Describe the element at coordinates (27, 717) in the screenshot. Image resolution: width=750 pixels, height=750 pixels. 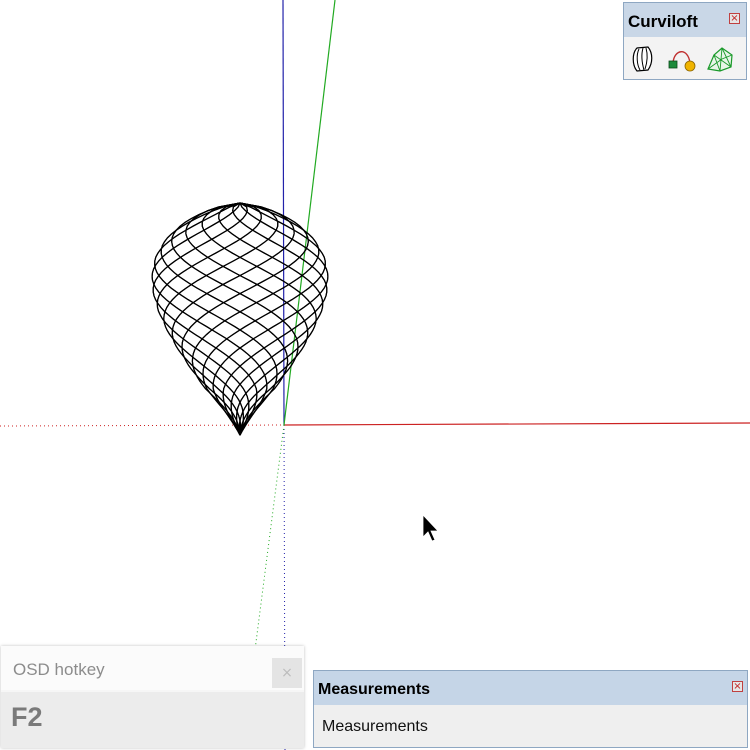
I see `hotkey-label: F2` at that location.